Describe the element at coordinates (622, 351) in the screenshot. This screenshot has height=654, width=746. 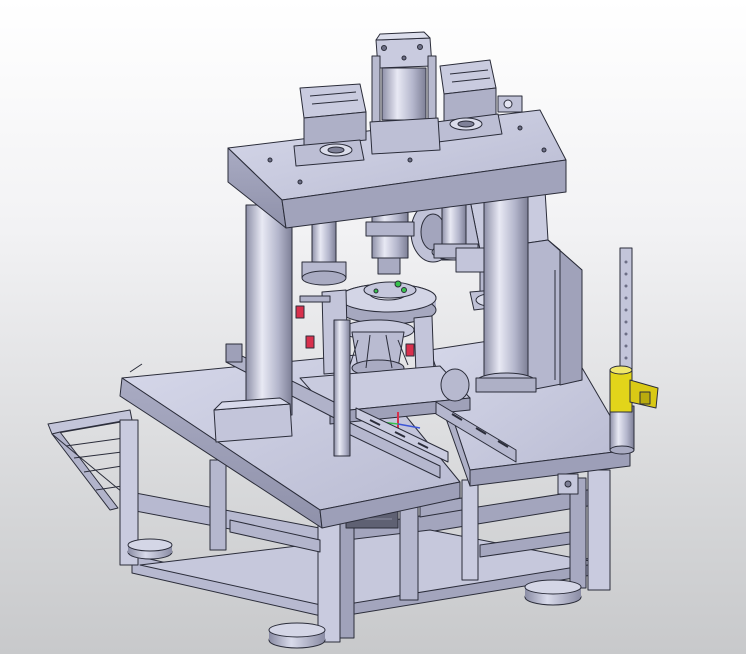
I see `vertical-scale-rod` at that location.